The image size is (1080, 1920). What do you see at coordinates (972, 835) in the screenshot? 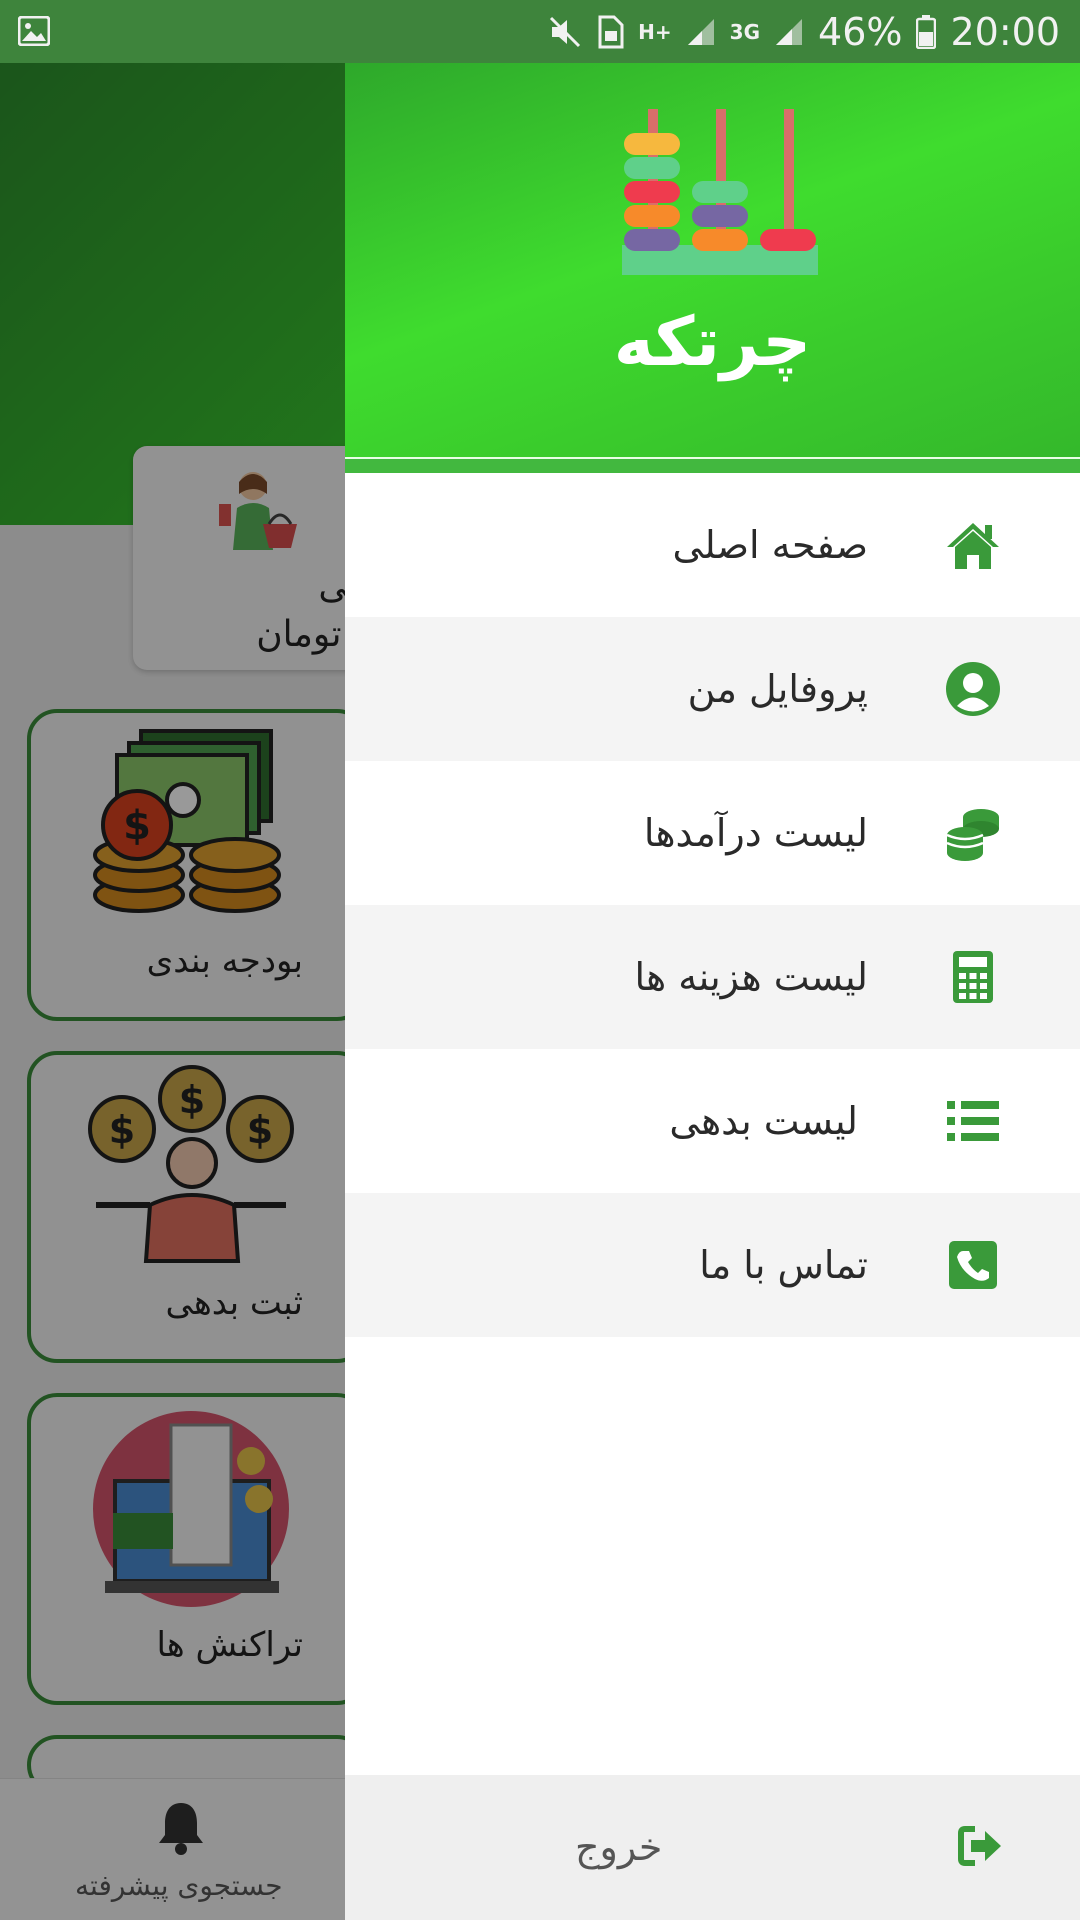
I see `coins-icon` at bounding box center [972, 835].